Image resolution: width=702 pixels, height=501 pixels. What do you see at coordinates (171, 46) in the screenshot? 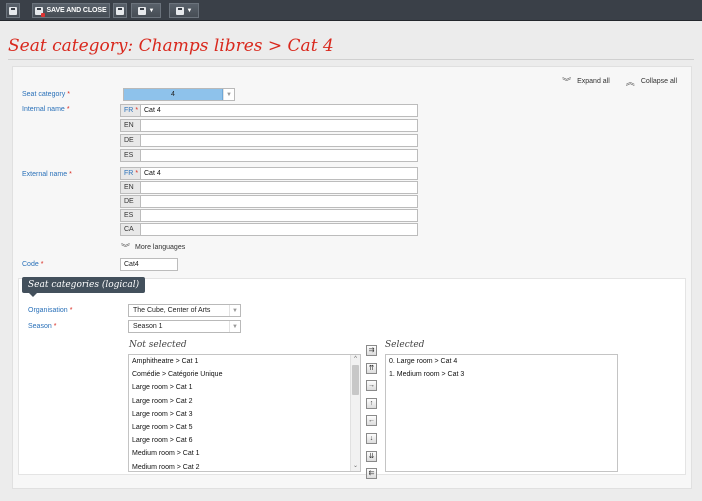
I see `page-title: Seat category: Champs libres > Cat 4` at bounding box center [171, 46].